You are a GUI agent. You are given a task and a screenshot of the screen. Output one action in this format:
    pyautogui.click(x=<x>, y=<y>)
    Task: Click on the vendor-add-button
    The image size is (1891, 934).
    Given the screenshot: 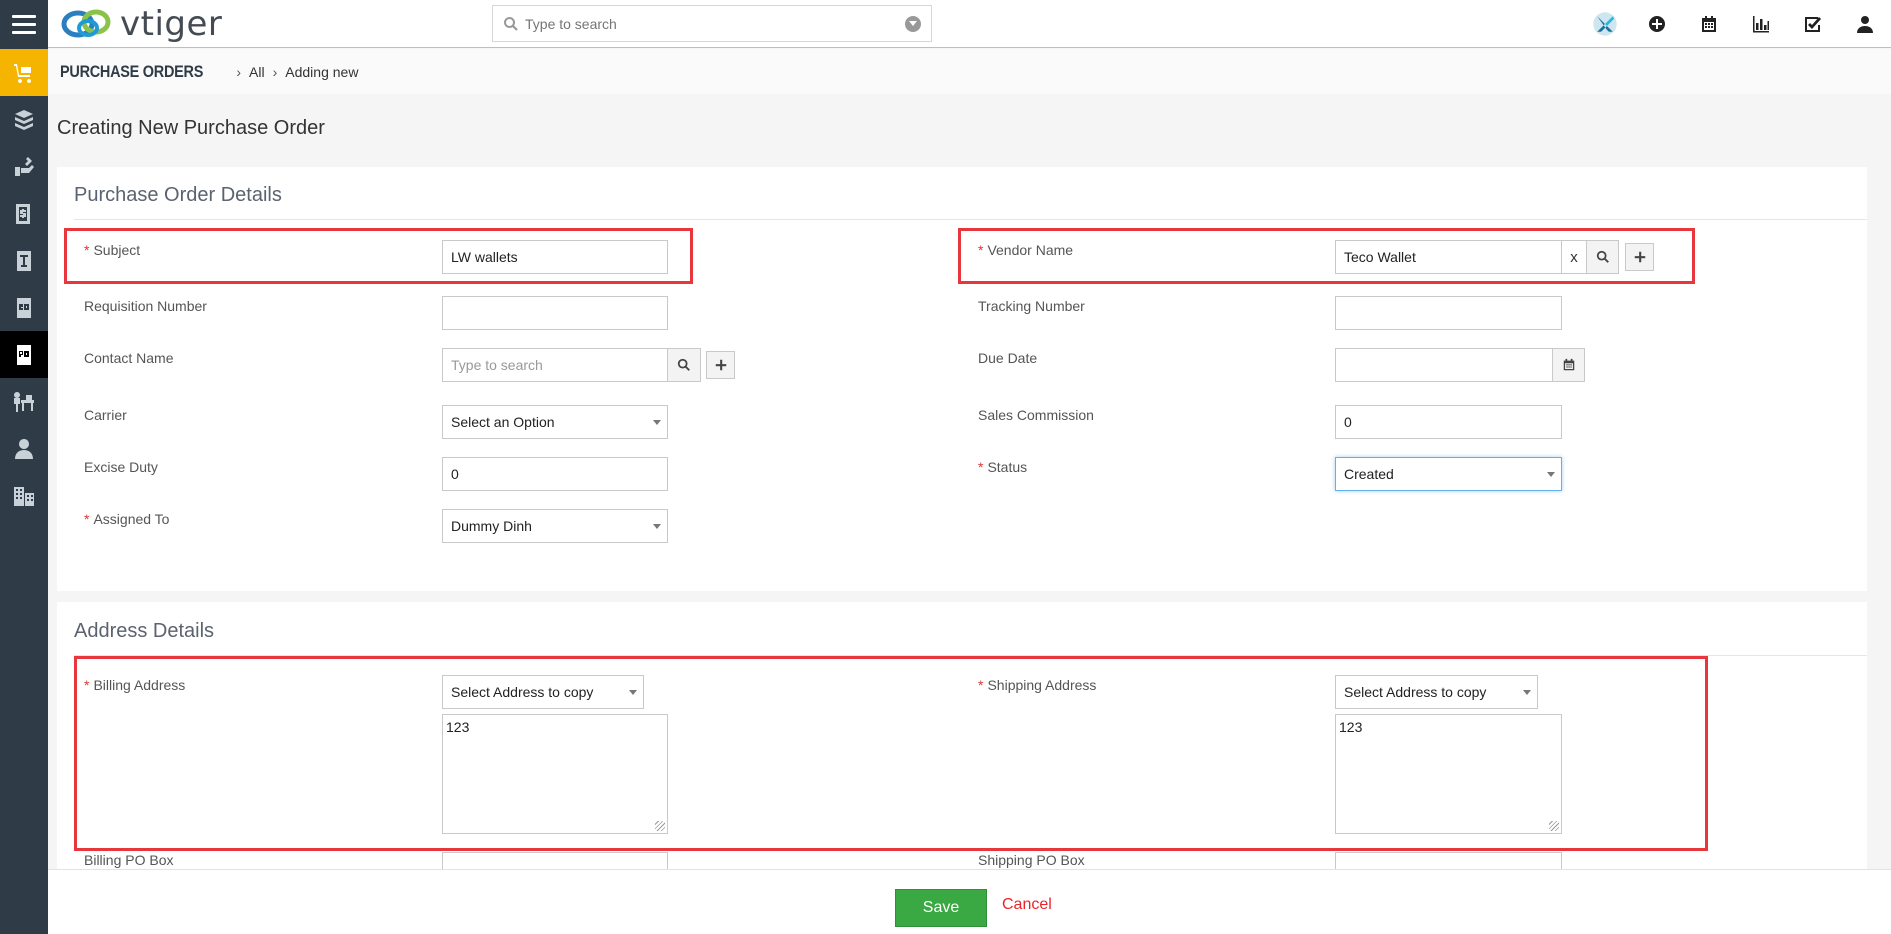 What is the action you would take?
    pyautogui.click(x=1639, y=257)
    